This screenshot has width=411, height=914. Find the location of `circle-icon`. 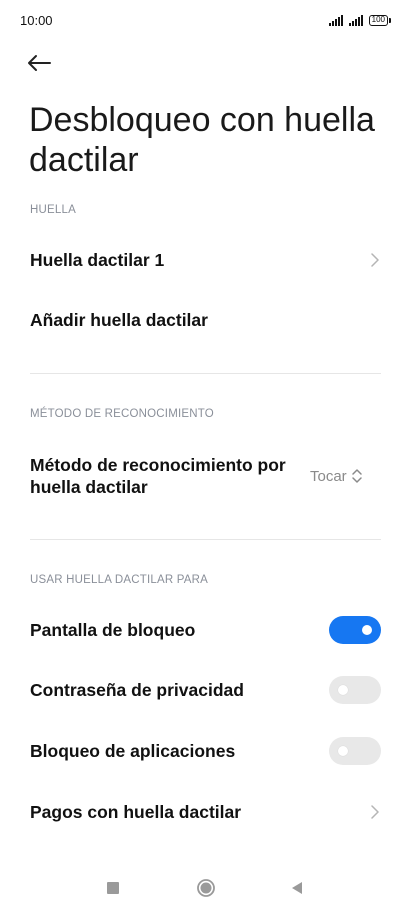

circle-icon is located at coordinates (206, 888).